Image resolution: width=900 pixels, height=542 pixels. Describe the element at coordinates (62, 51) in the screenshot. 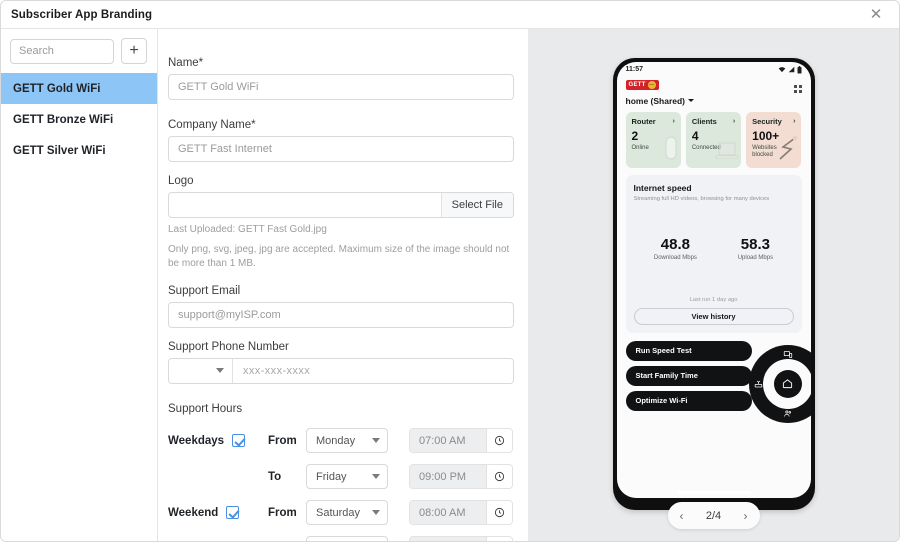

I see `search-input` at that location.